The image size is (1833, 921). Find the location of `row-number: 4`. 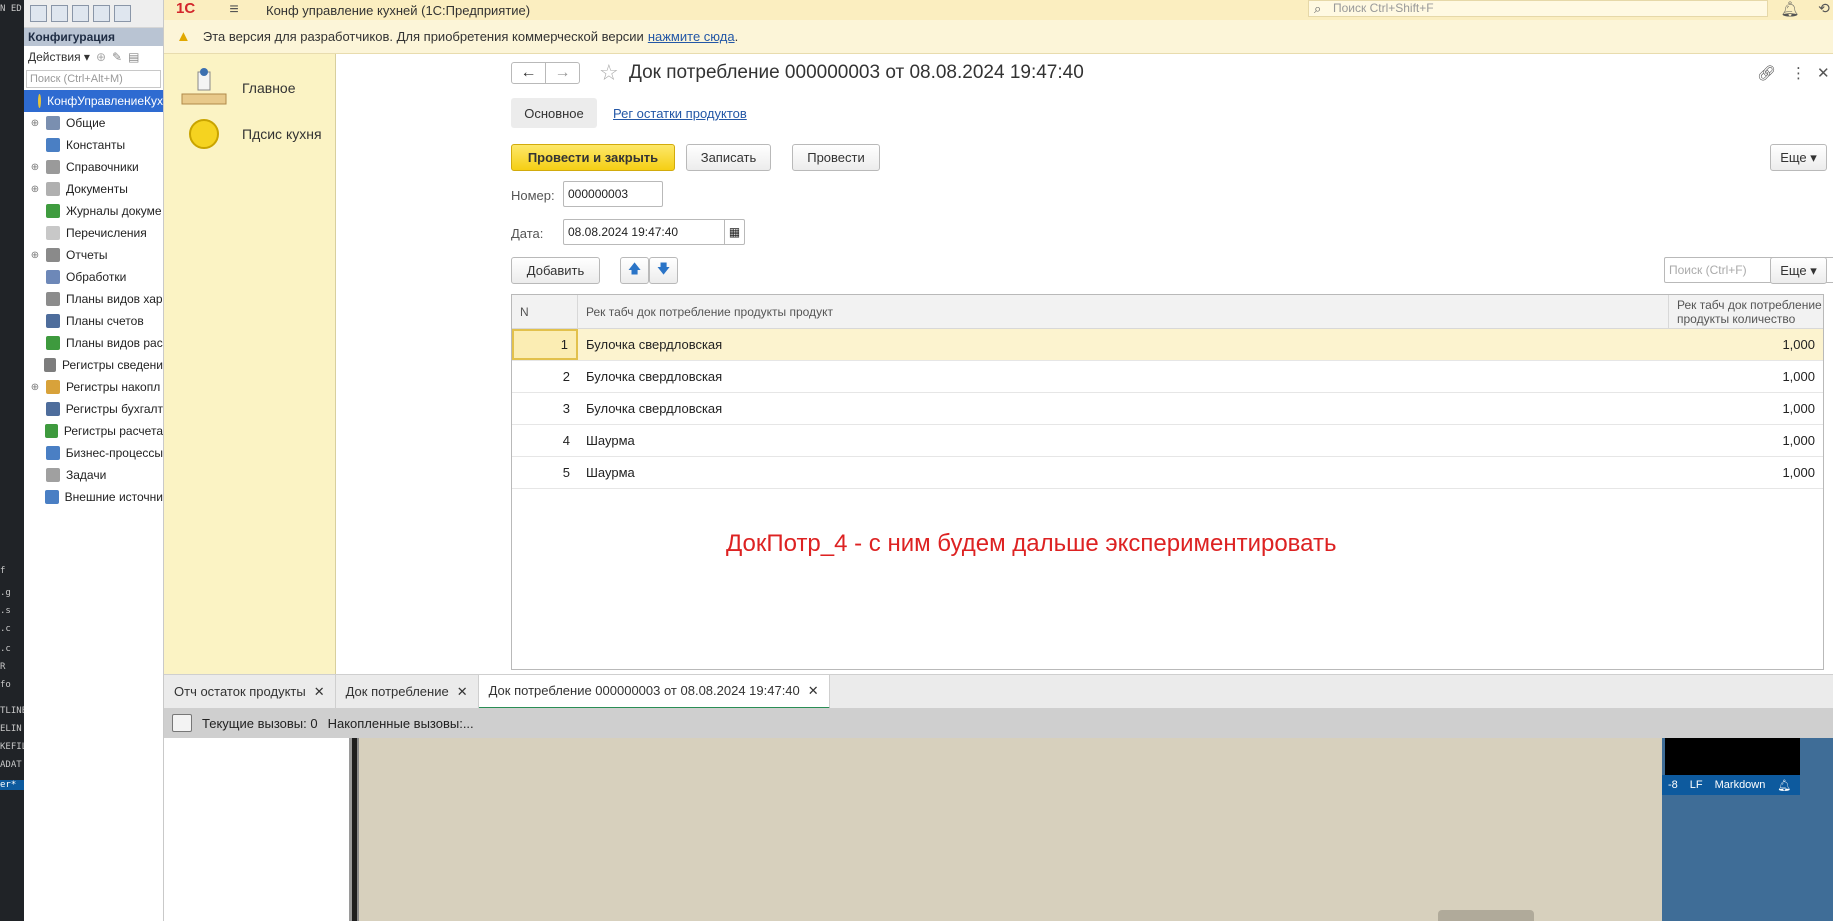

row-number: 4 is located at coordinates (545, 440).